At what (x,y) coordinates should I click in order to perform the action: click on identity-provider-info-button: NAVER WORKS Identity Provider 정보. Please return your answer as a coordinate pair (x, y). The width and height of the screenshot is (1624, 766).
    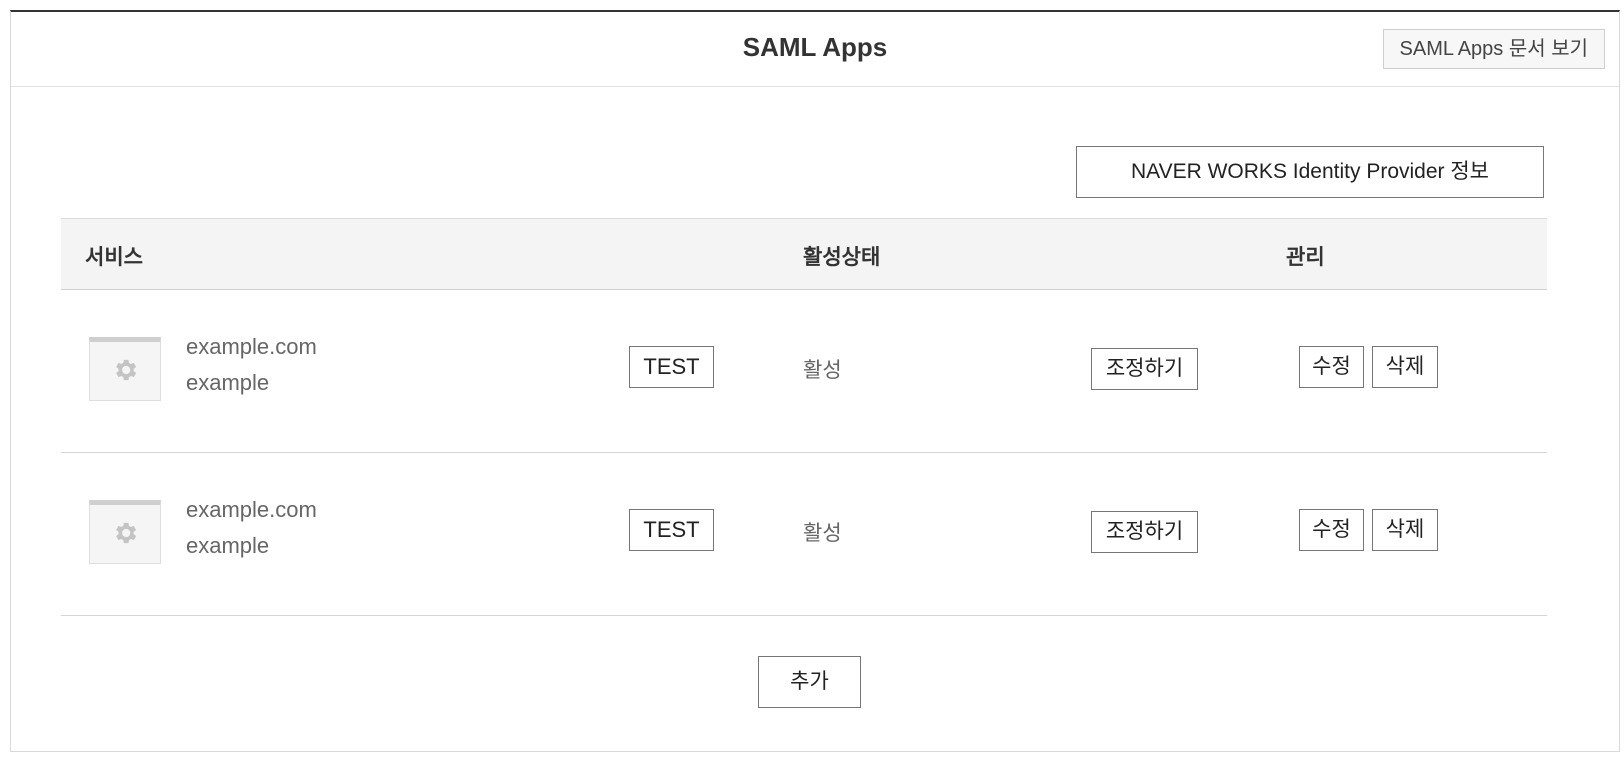
    Looking at the image, I should click on (1310, 172).